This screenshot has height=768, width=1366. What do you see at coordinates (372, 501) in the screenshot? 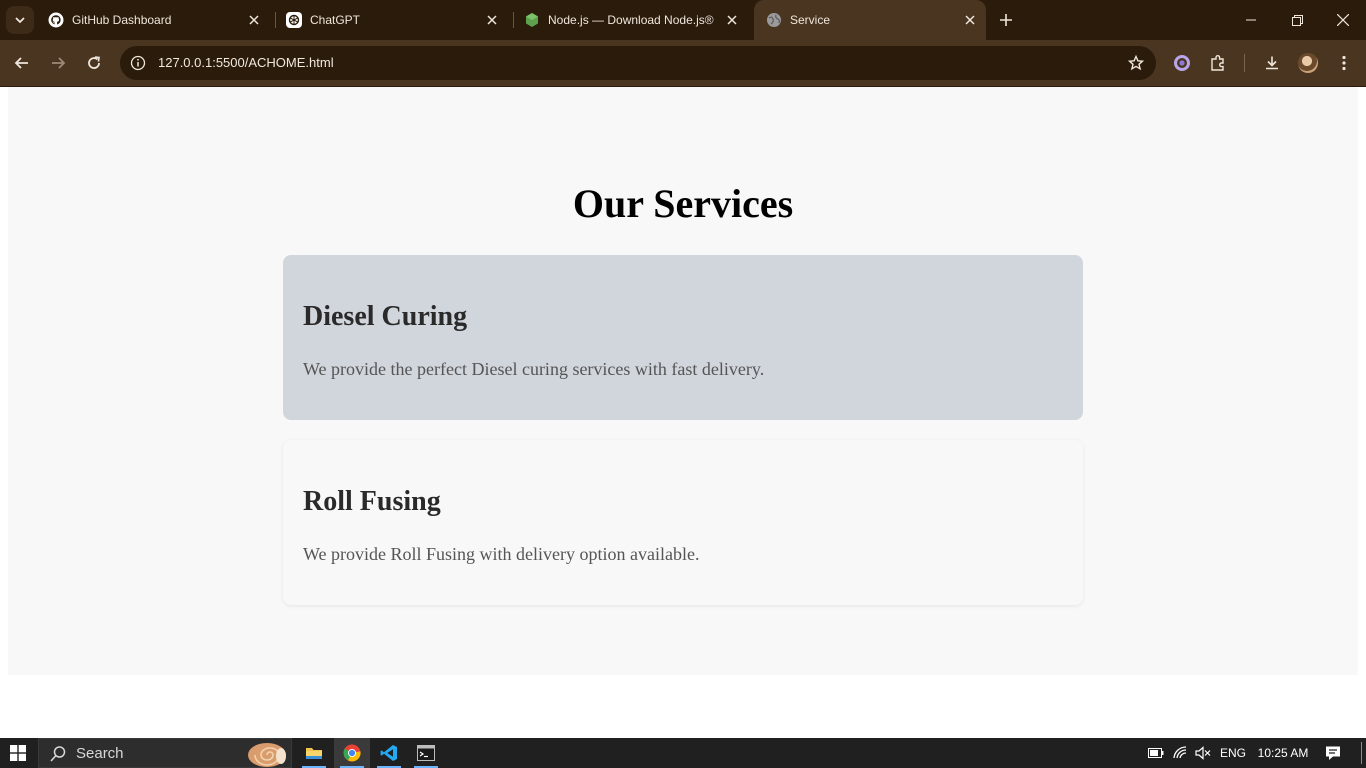
I see `service-title: Roll Fusing` at bounding box center [372, 501].